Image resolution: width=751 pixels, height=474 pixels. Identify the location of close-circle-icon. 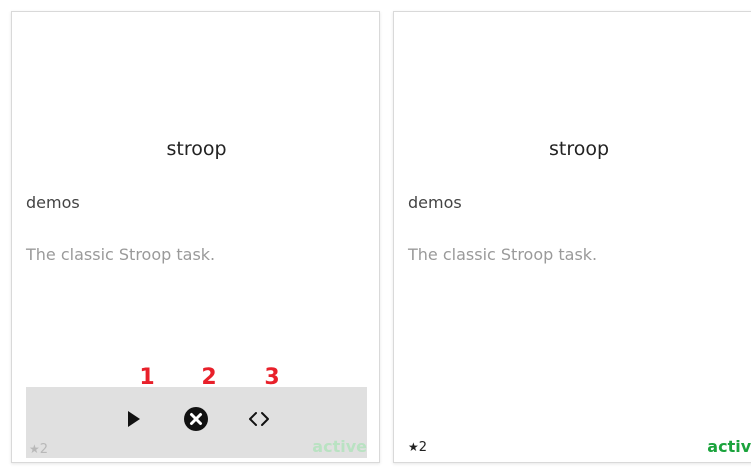
(196, 419).